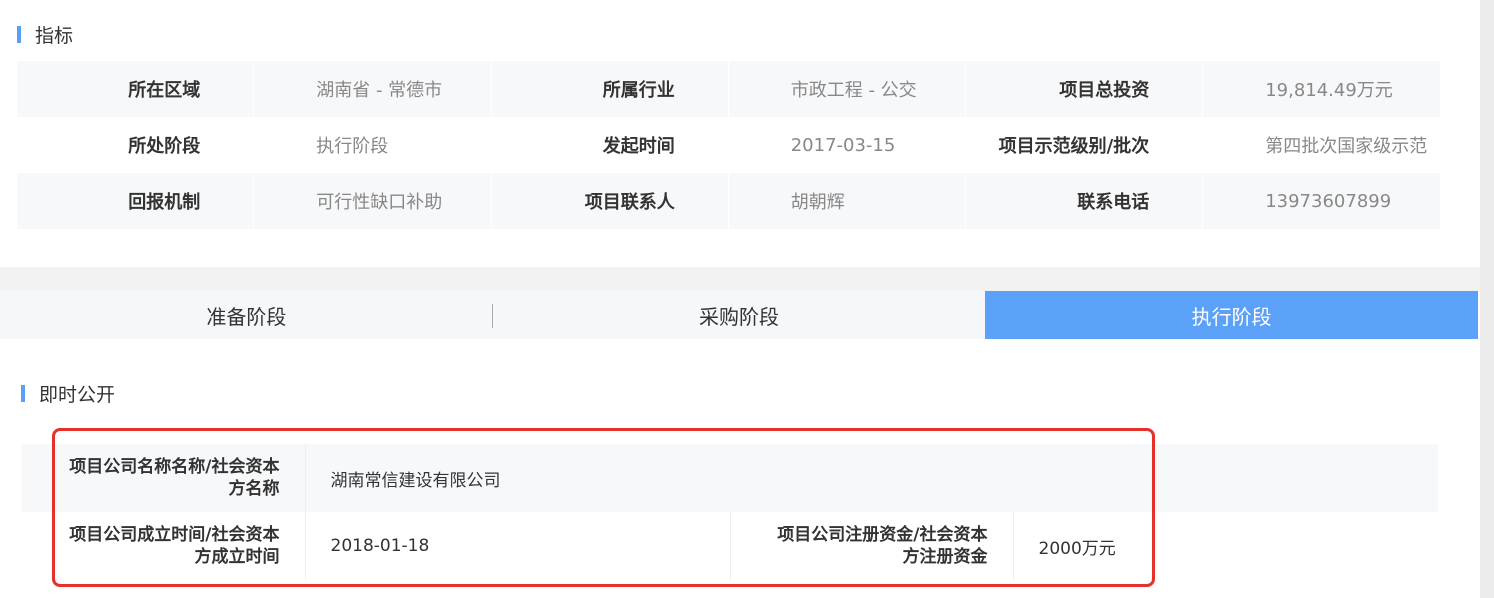 The height and width of the screenshot is (598, 1494). What do you see at coordinates (871, 546) in the screenshot?
I see `registered-capital-label: 项目公司注册资金/社会资本 方注册资金` at bounding box center [871, 546].